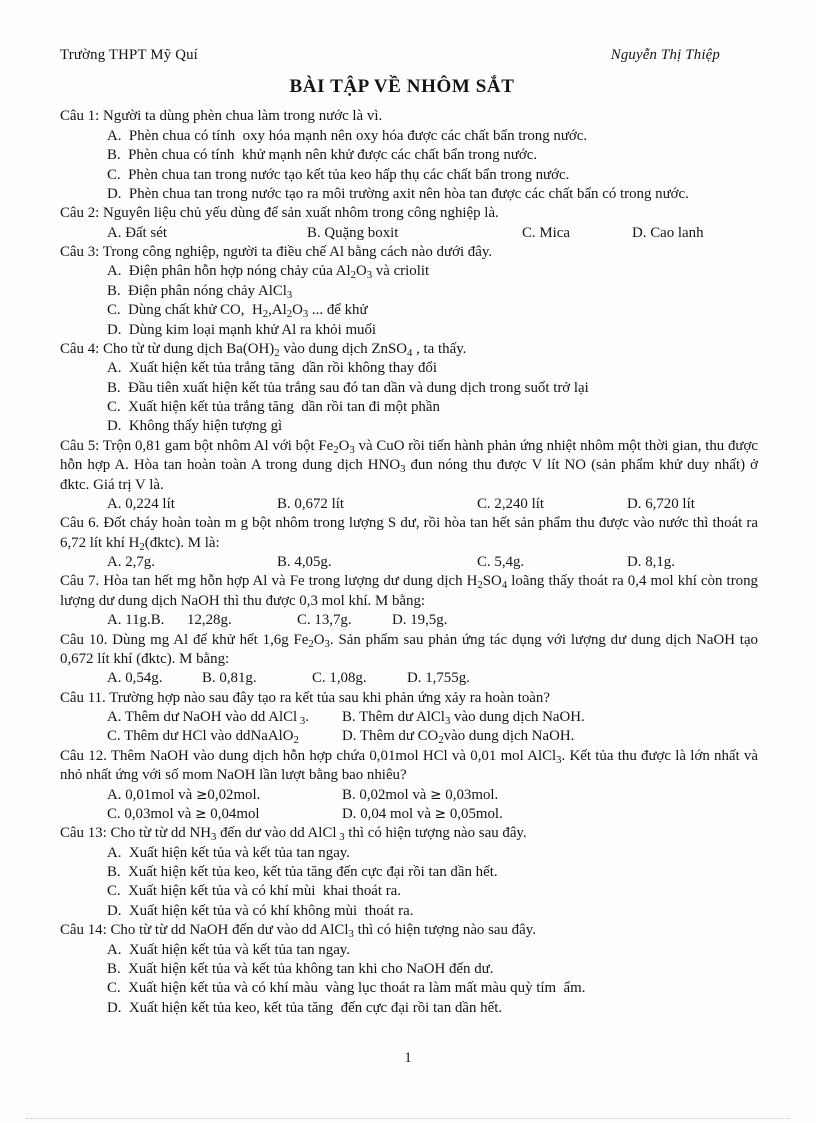  What do you see at coordinates (377, 504) in the screenshot?
I see `answer-option: B. 0,672 lít` at bounding box center [377, 504].